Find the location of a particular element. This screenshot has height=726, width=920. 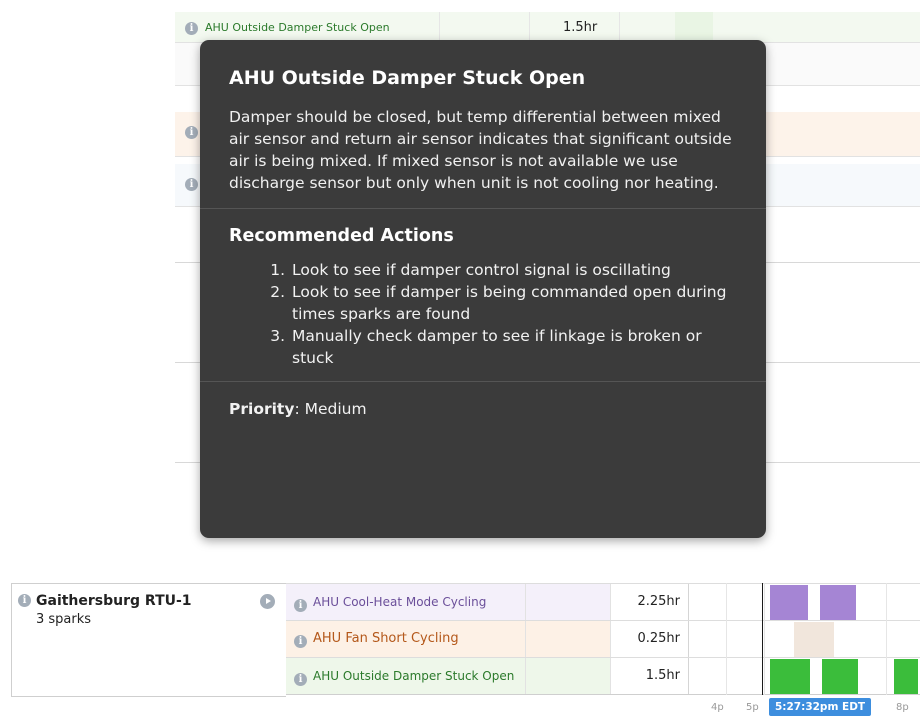

spark-count: 3 sparks is located at coordinates (64, 619).